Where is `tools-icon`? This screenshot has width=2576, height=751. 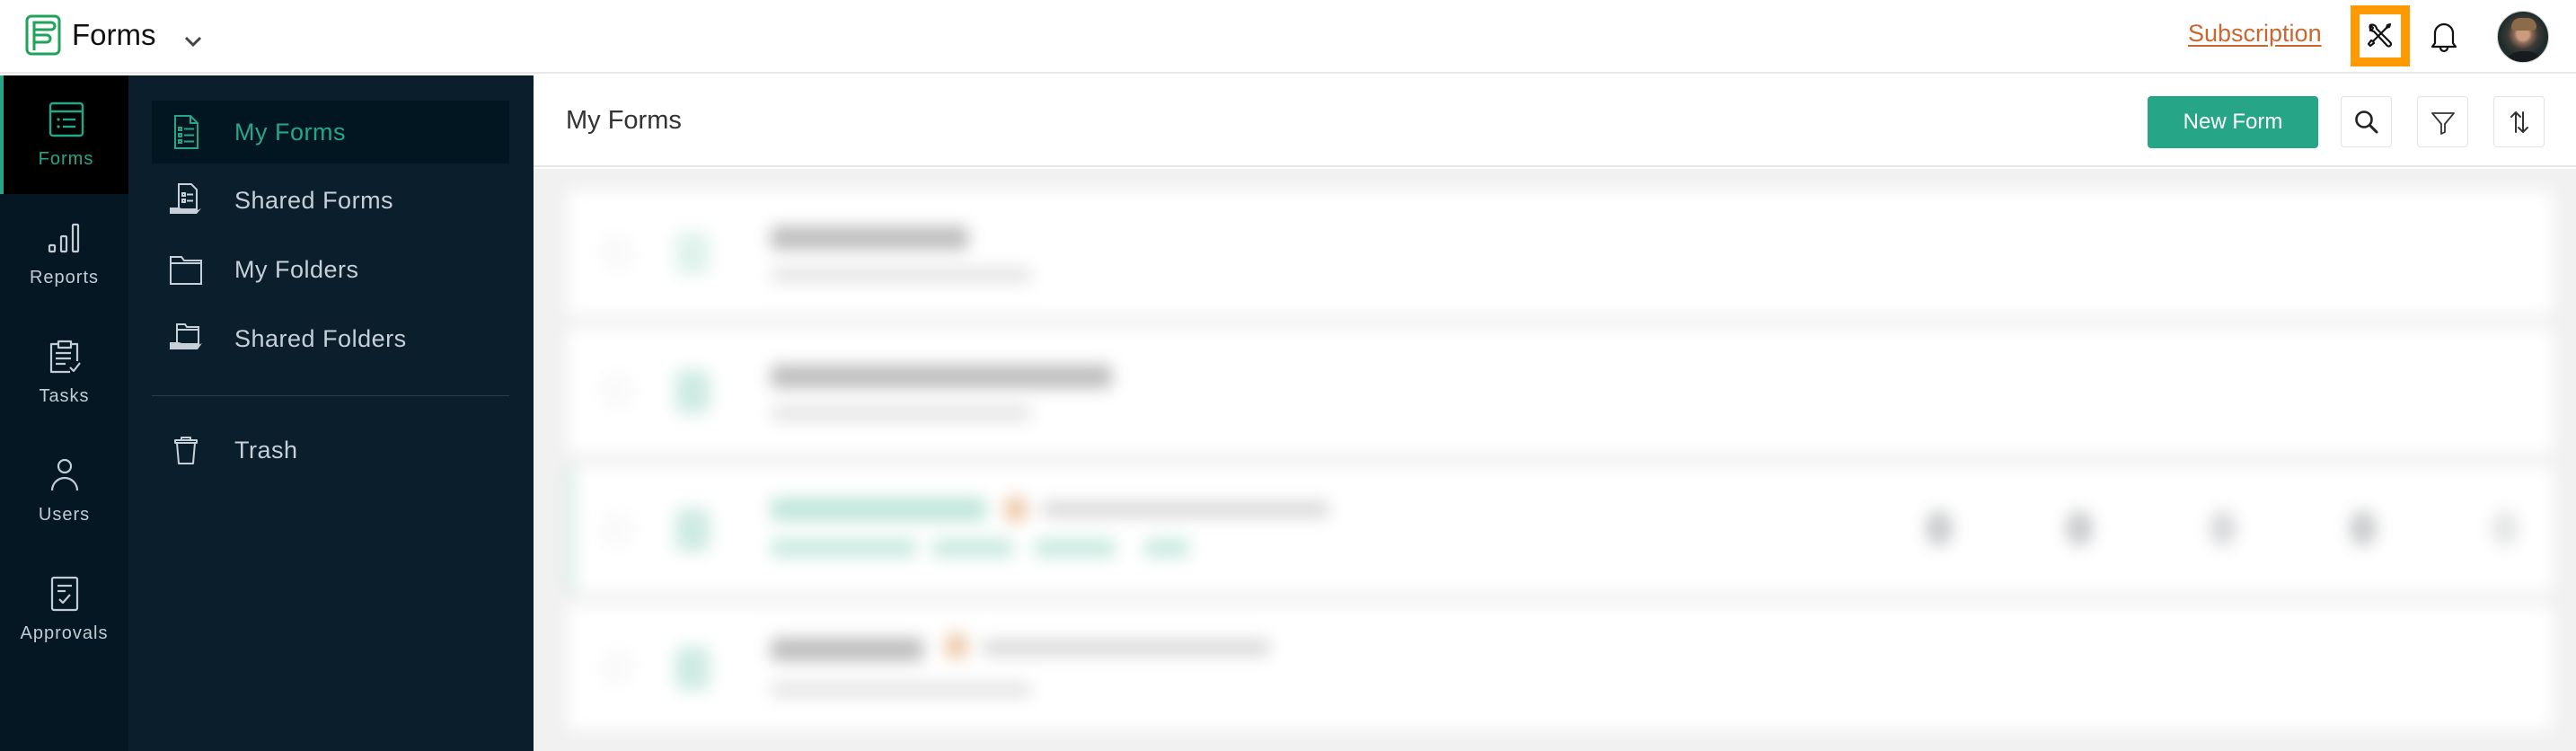
tools-icon is located at coordinates (2380, 35).